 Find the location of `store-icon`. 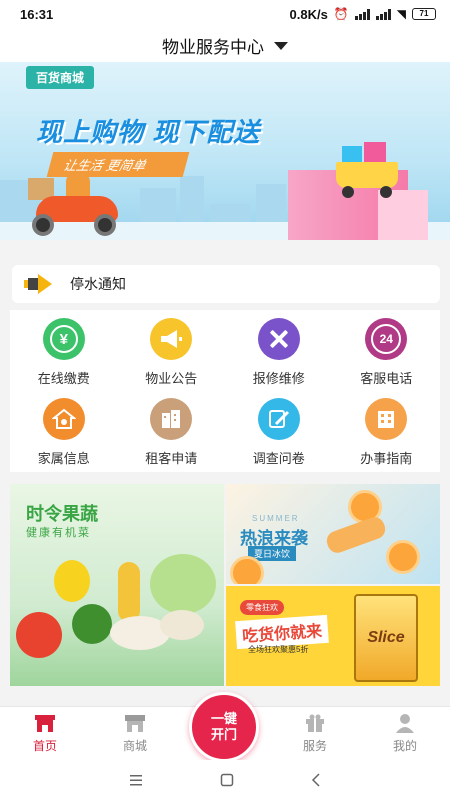

store-icon is located at coordinates (135, 723).